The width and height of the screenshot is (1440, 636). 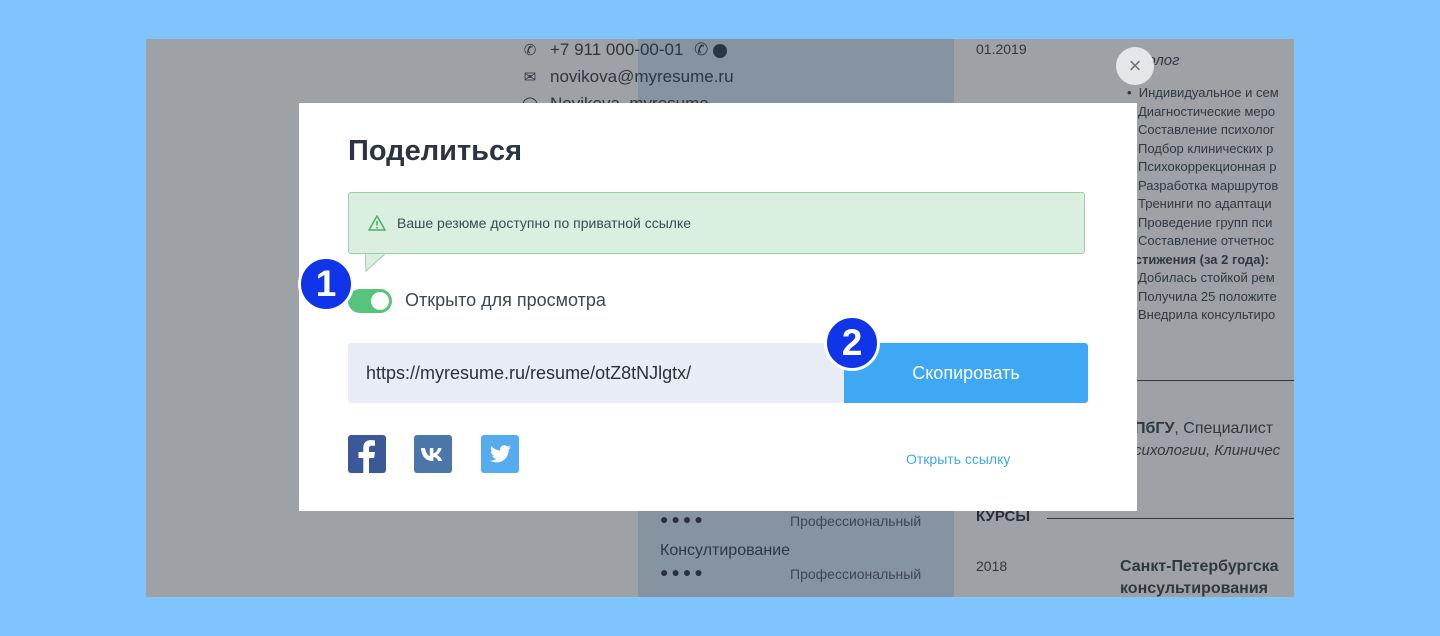 What do you see at coordinates (435, 151) in the screenshot?
I see `modal-title: Поделиться` at bounding box center [435, 151].